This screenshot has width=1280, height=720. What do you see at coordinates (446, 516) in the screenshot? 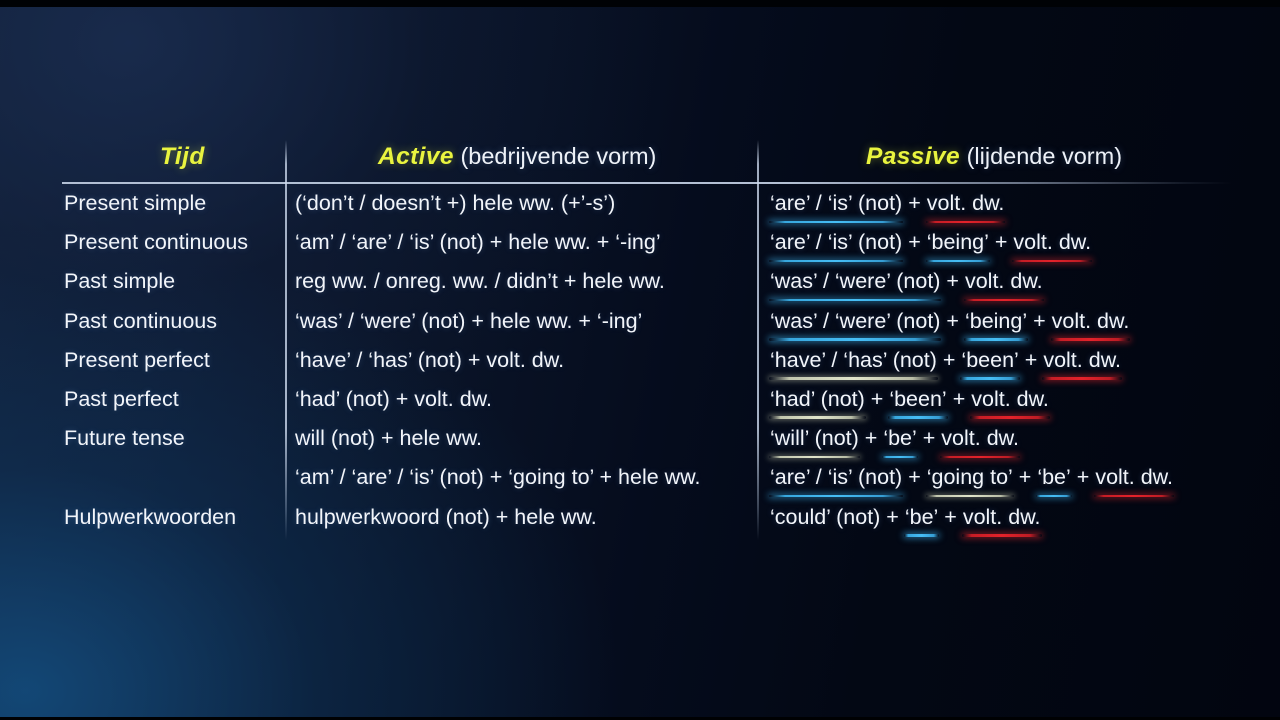
I see `active-form-cell: hulpwerkwoord (not) + hele ww.` at bounding box center [446, 516].